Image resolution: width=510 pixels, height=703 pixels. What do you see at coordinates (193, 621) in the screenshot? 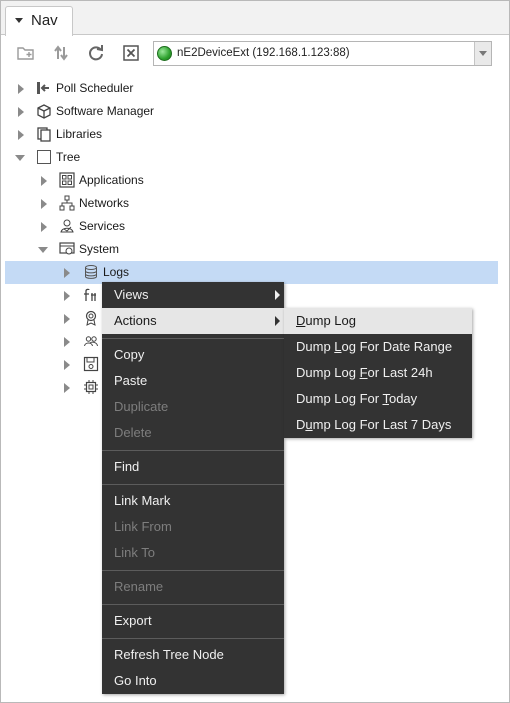
I see `menu-item-export: Export` at bounding box center [193, 621].